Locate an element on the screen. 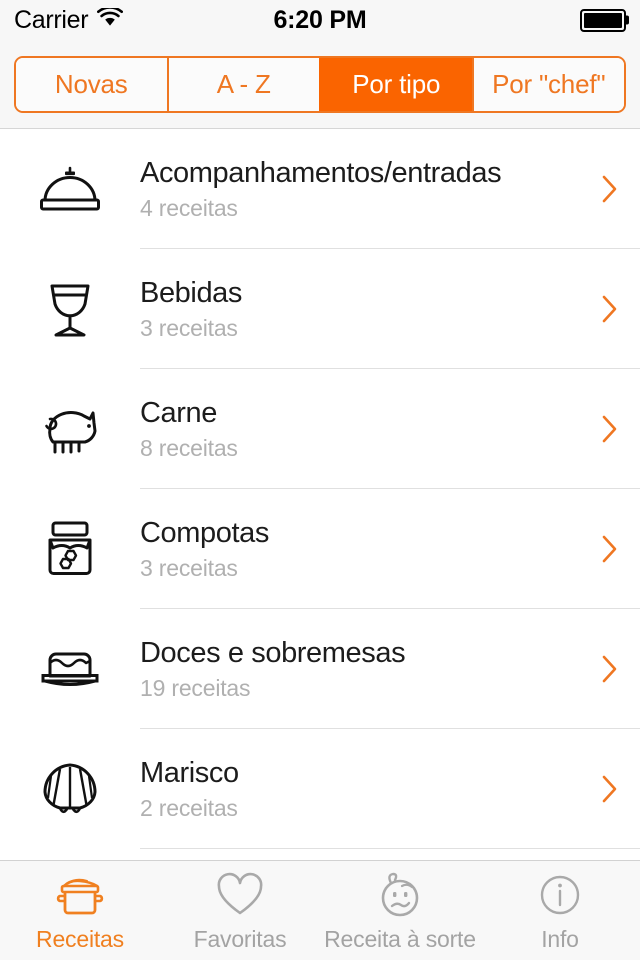 The image size is (640, 960). confused-face-icon is located at coordinates (400, 895).